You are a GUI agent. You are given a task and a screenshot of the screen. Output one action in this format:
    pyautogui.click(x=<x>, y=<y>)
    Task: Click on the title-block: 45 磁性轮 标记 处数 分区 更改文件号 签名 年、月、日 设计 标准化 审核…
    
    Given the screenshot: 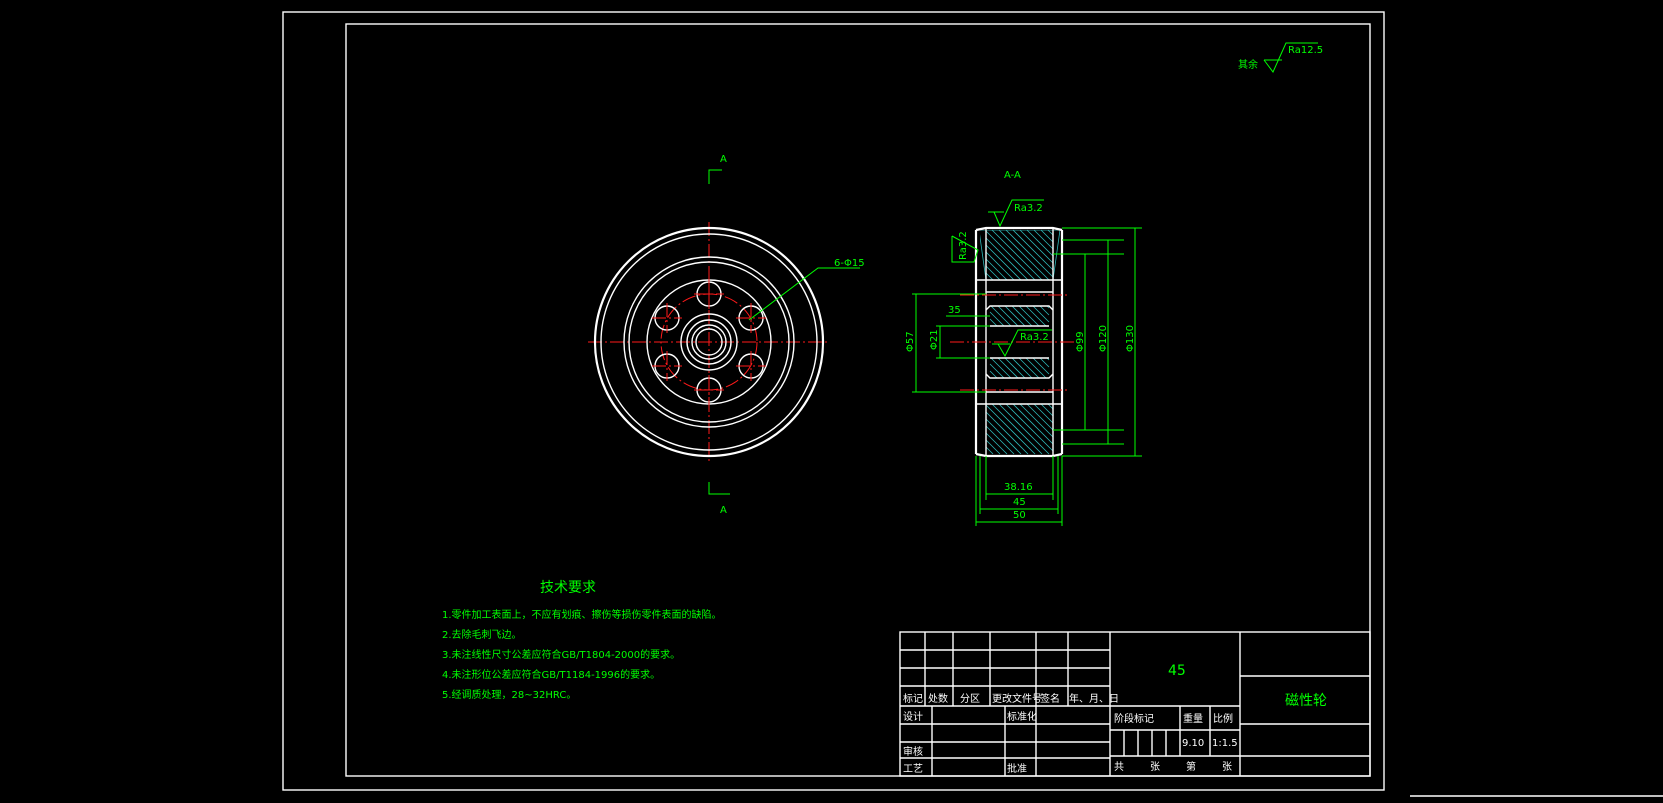 What is the action you would take?
    pyautogui.click(x=1135, y=704)
    